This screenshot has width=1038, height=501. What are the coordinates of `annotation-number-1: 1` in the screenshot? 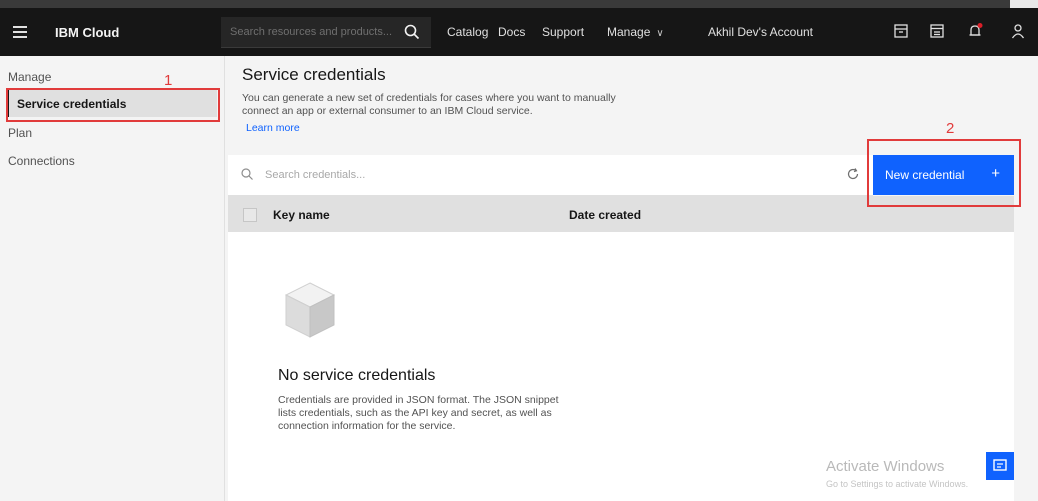 It's located at (168, 80).